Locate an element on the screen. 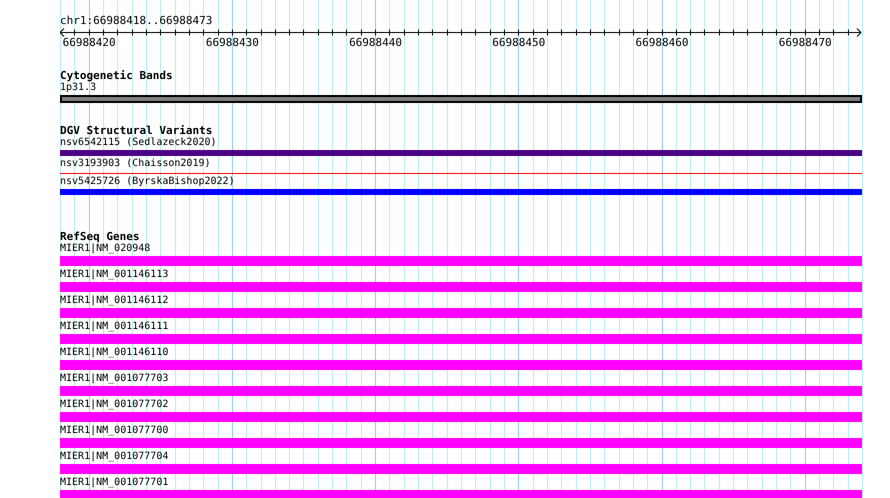 Image resolution: width=890 pixels, height=498 pixels. tick-label: 66988430 is located at coordinates (232, 43).